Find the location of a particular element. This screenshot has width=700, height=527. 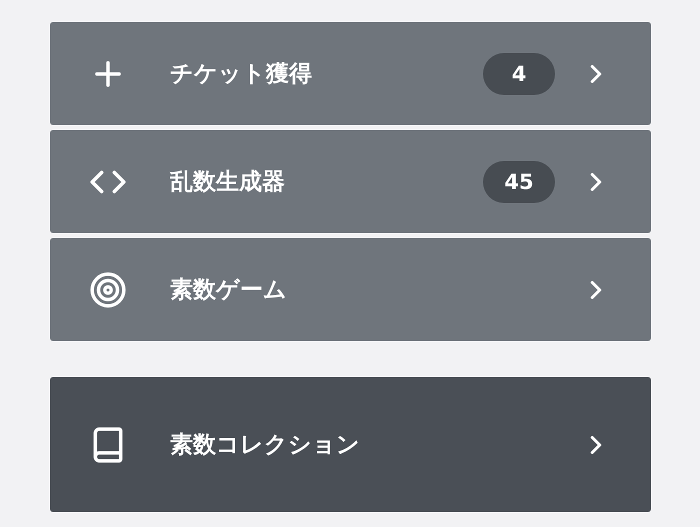

menu-label: 素数ゲーム is located at coordinates (229, 290).